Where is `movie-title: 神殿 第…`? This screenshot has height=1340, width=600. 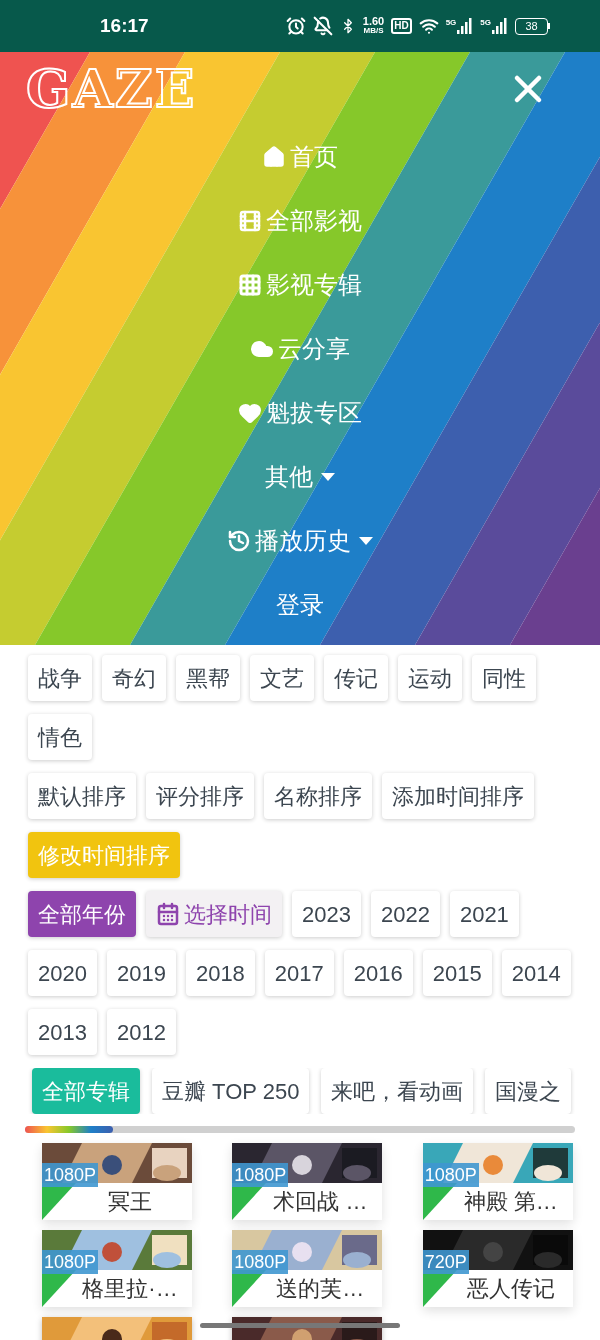 movie-title: 神殿 第… is located at coordinates (510, 1202).